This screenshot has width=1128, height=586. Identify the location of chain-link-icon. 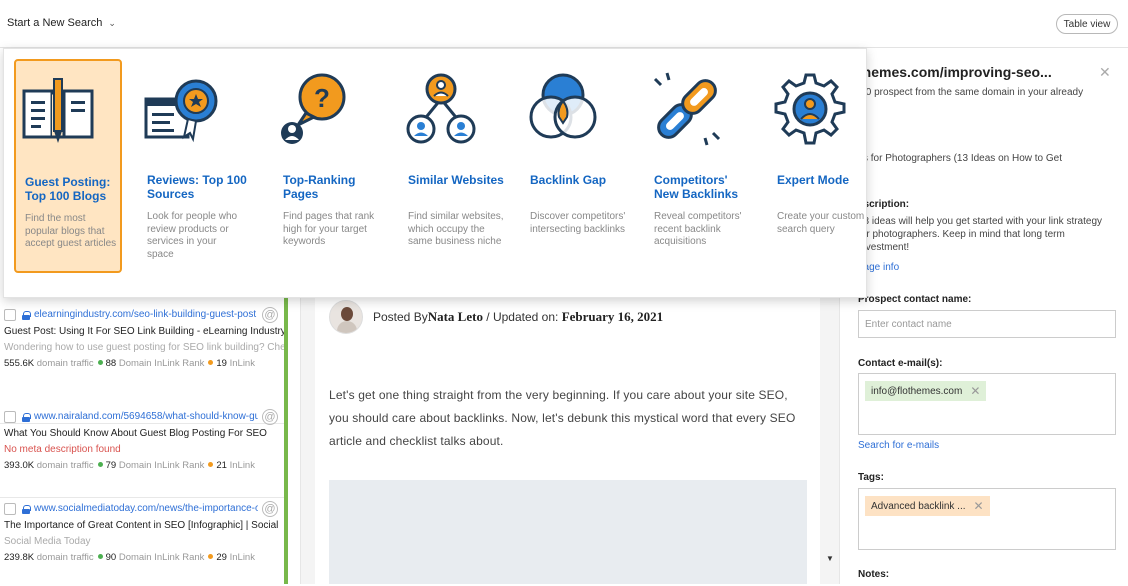
(687, 109).